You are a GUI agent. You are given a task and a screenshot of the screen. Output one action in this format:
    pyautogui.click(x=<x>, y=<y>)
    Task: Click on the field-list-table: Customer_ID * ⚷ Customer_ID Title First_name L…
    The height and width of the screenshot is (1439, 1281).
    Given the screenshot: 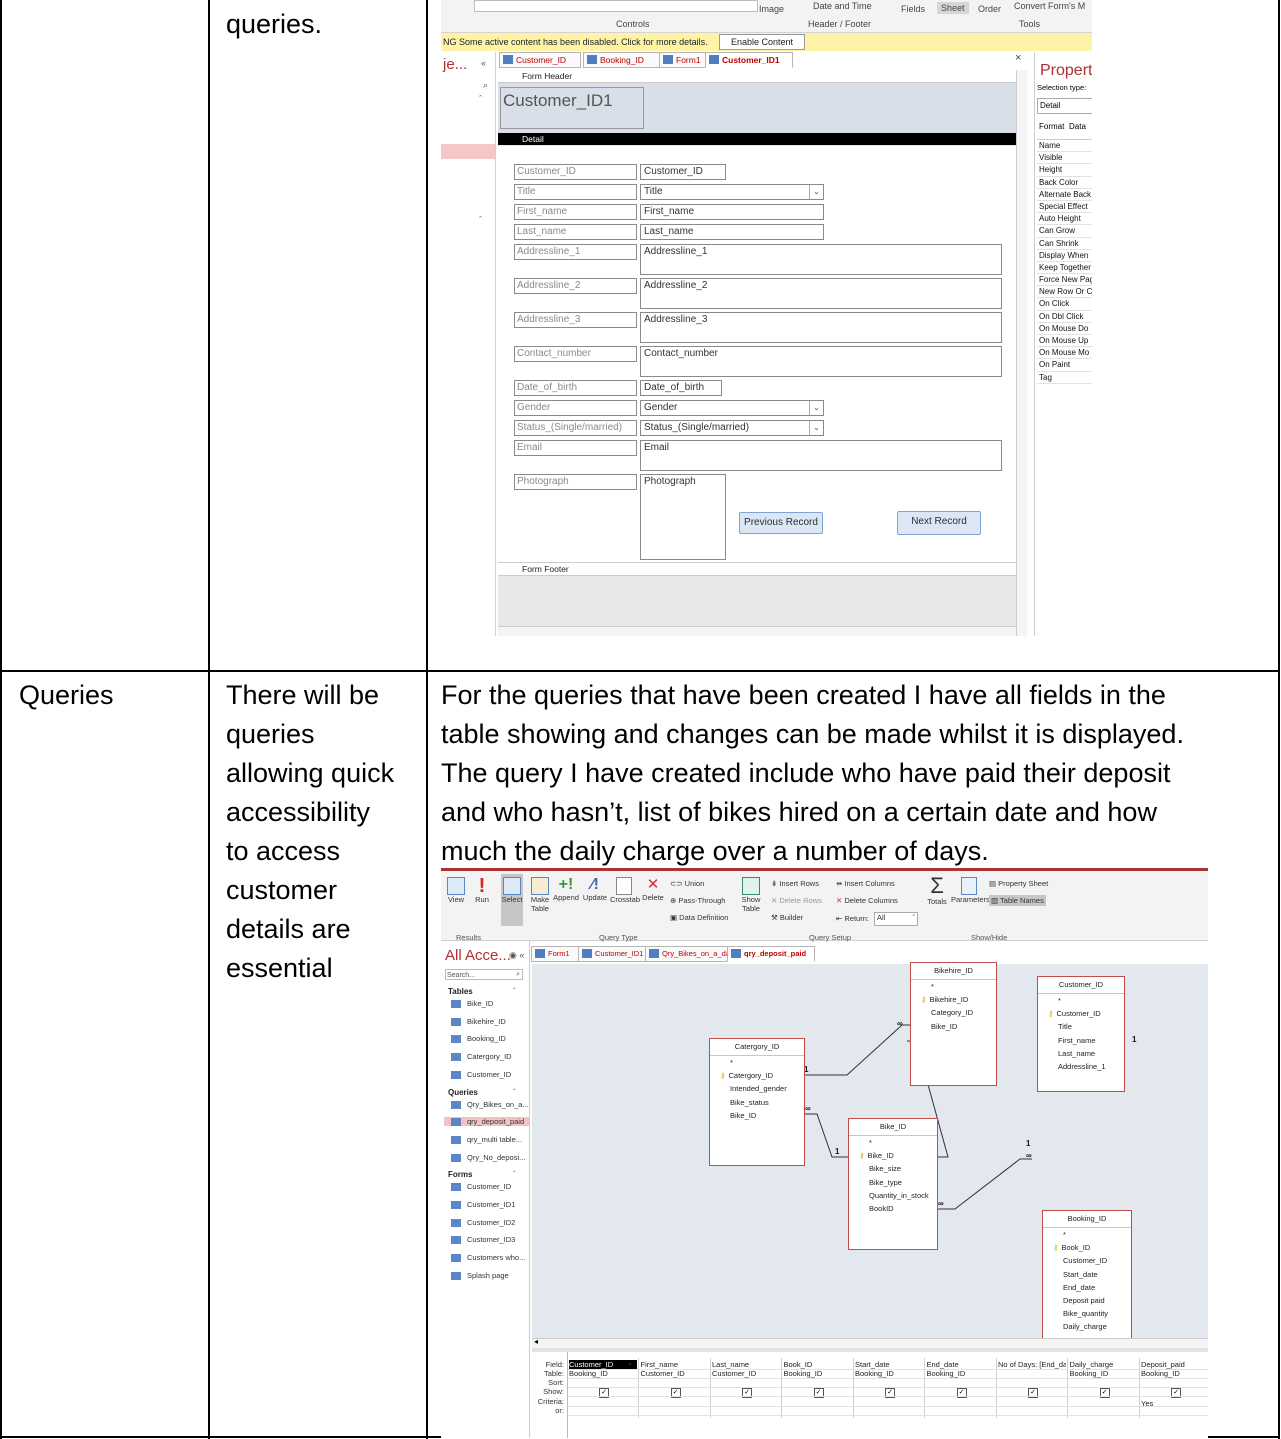 What is the action you would take?
    pyautogui.click(x=1081, y=1034)
    